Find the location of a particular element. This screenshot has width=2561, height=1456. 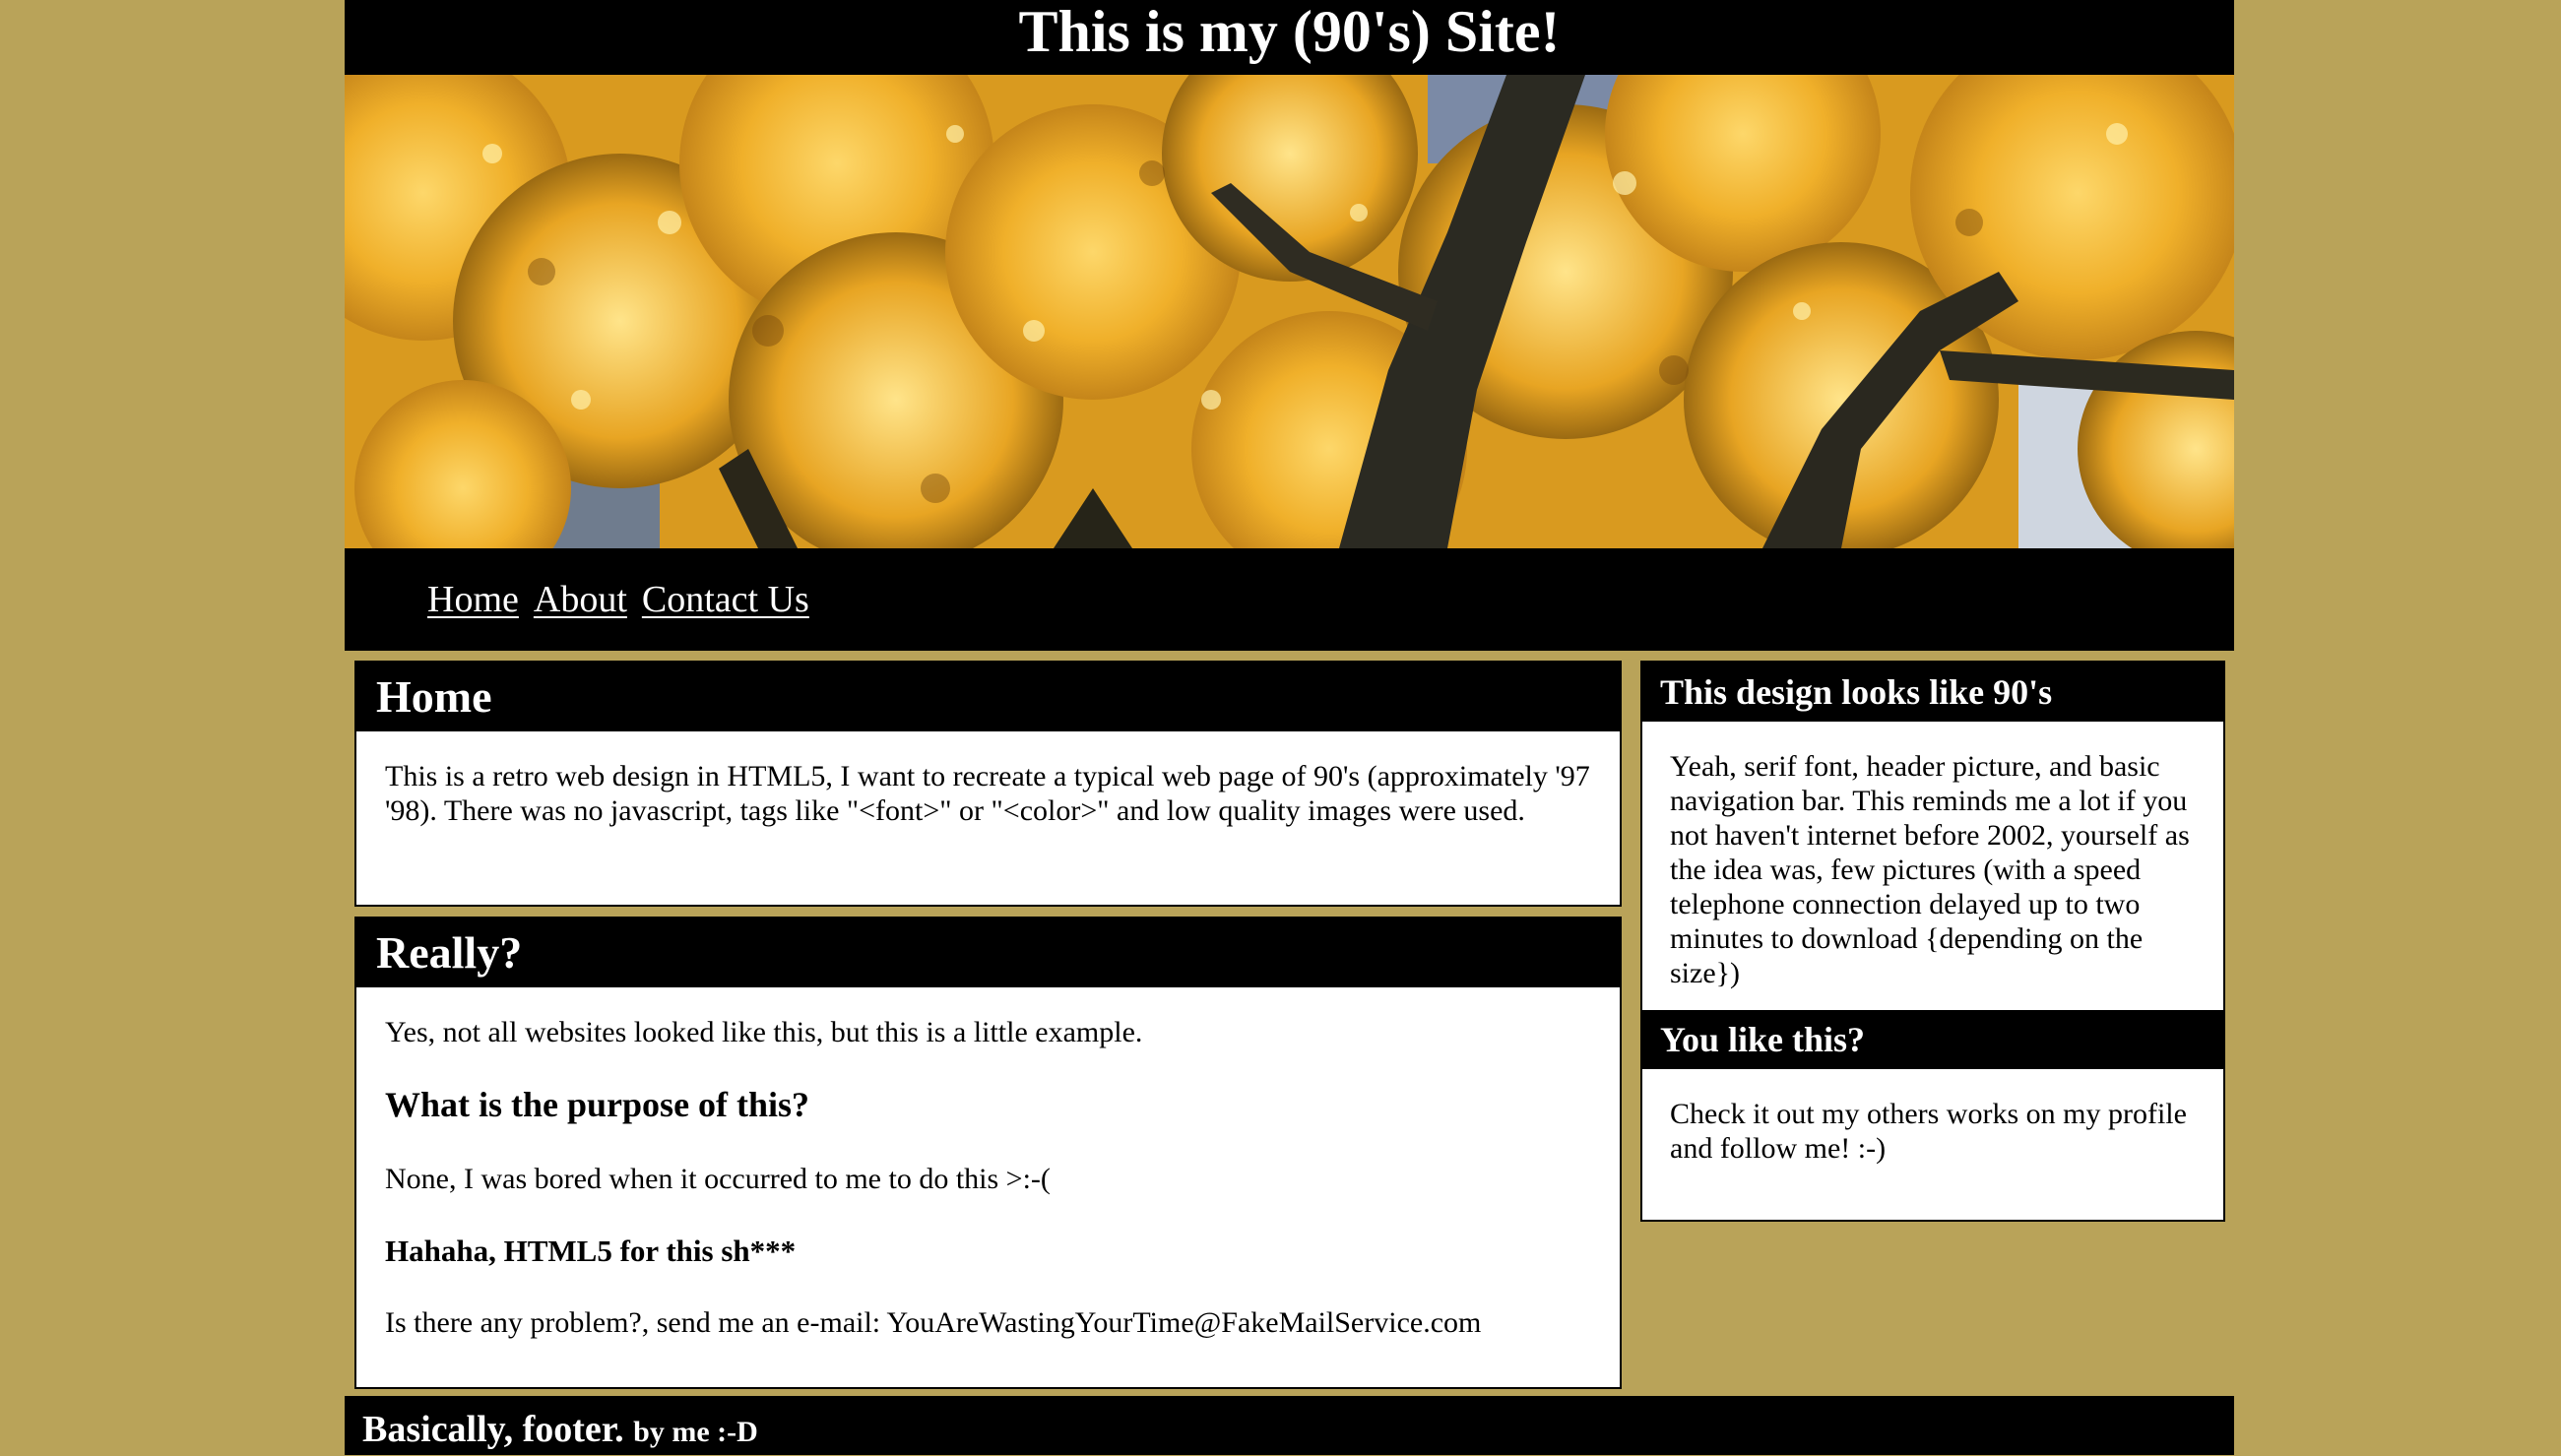

navigation-bar: Home About Contact Us is located at coordinates (1289, 599).